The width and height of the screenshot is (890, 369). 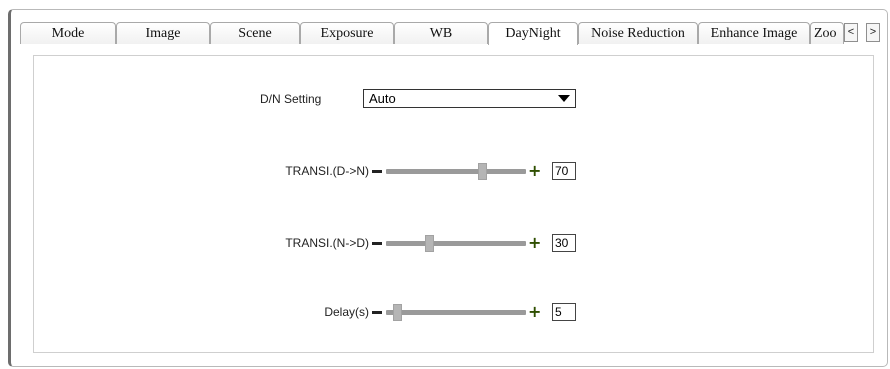 I want to click on transi-nd-slider-track, so click(x=456, y=243).